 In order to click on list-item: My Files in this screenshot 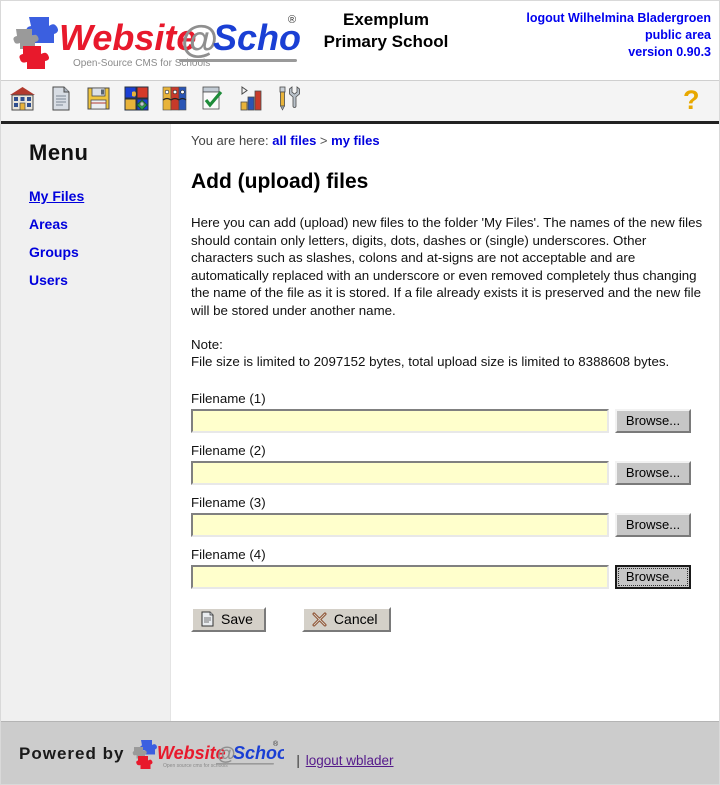, I will do `click(99, 196)`.